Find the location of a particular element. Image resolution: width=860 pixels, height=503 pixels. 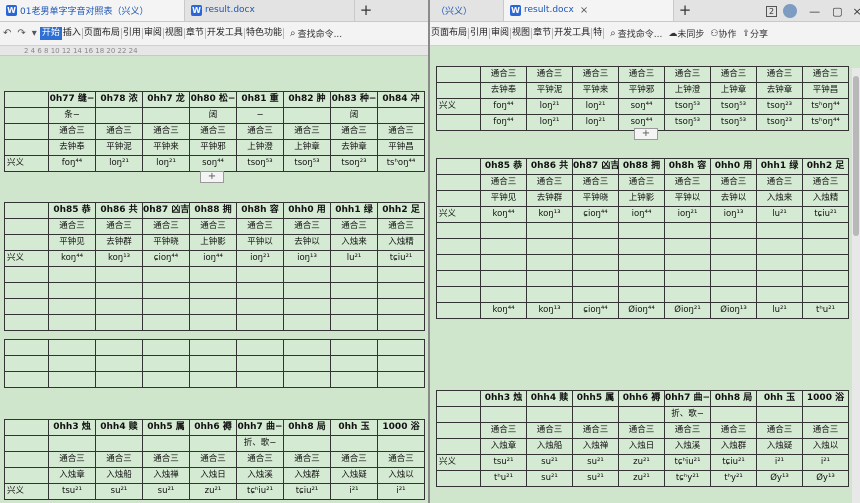

new-tab-button: + is located at coordinates (366, 10).